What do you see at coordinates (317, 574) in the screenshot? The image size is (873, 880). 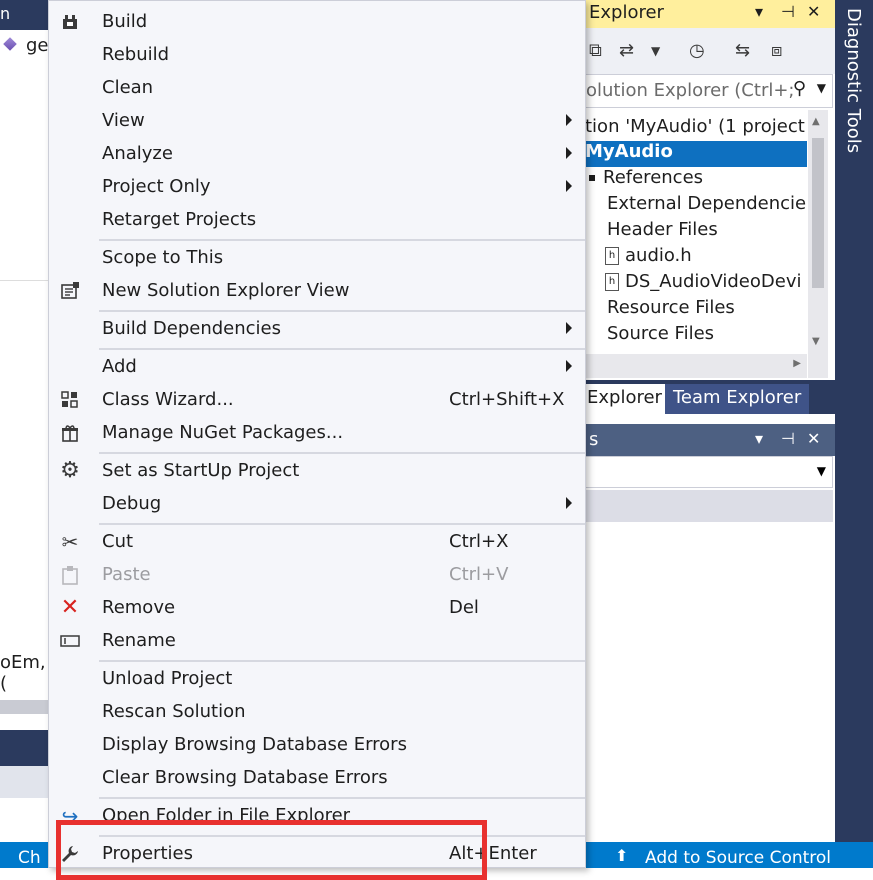 I see `menu-item-paste: Paste Ctrl+V` at bounding box center [317, 574].